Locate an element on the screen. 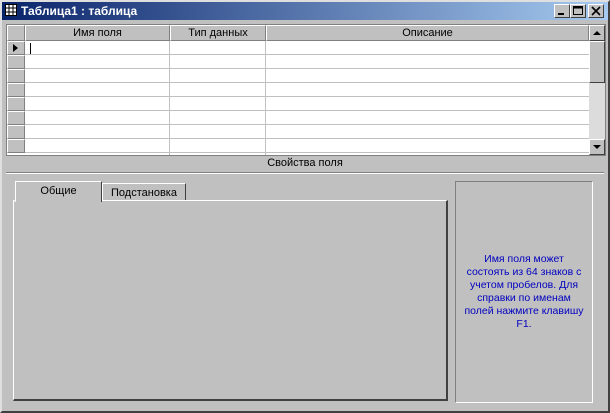 This screenshot has width=610, height=413. close-icon is located at coordinates (596, 11).